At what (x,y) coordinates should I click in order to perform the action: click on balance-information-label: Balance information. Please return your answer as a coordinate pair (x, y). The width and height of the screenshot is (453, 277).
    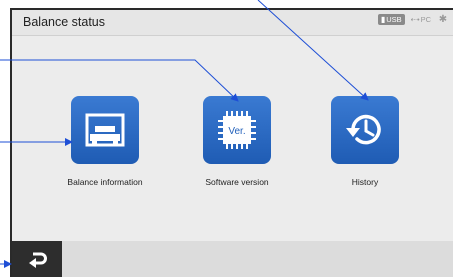
    Looking at the image, I should click on (105, 182).